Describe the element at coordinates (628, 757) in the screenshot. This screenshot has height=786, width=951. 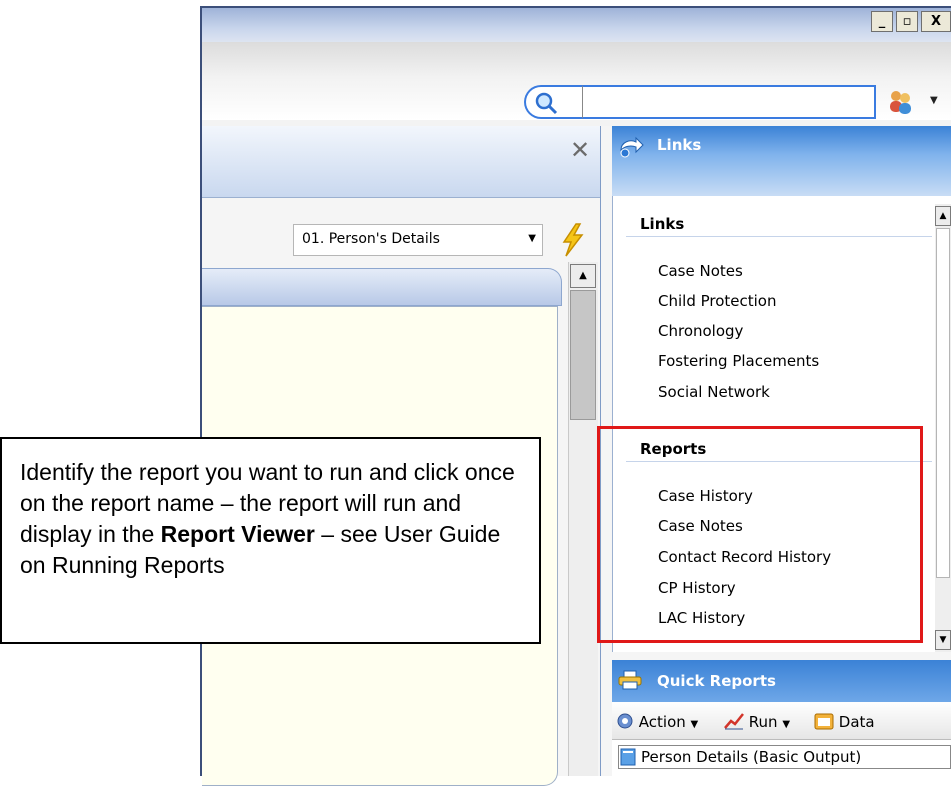
I see `report-doc-icon` at that location.